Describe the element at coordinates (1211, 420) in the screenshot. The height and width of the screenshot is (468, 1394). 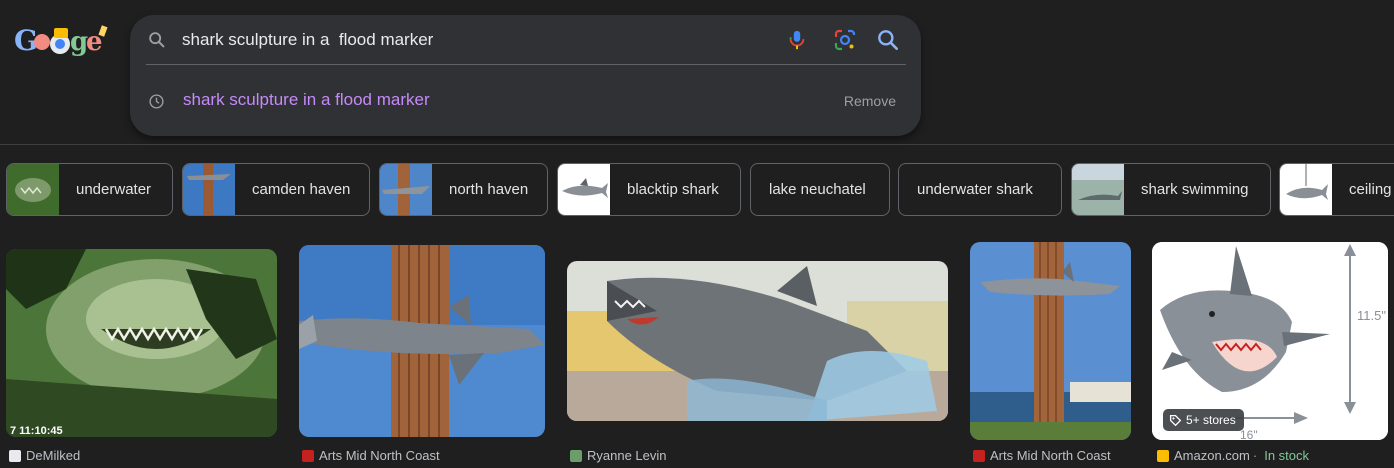
I see `stores-badge-label: 5+ stores` at that location.